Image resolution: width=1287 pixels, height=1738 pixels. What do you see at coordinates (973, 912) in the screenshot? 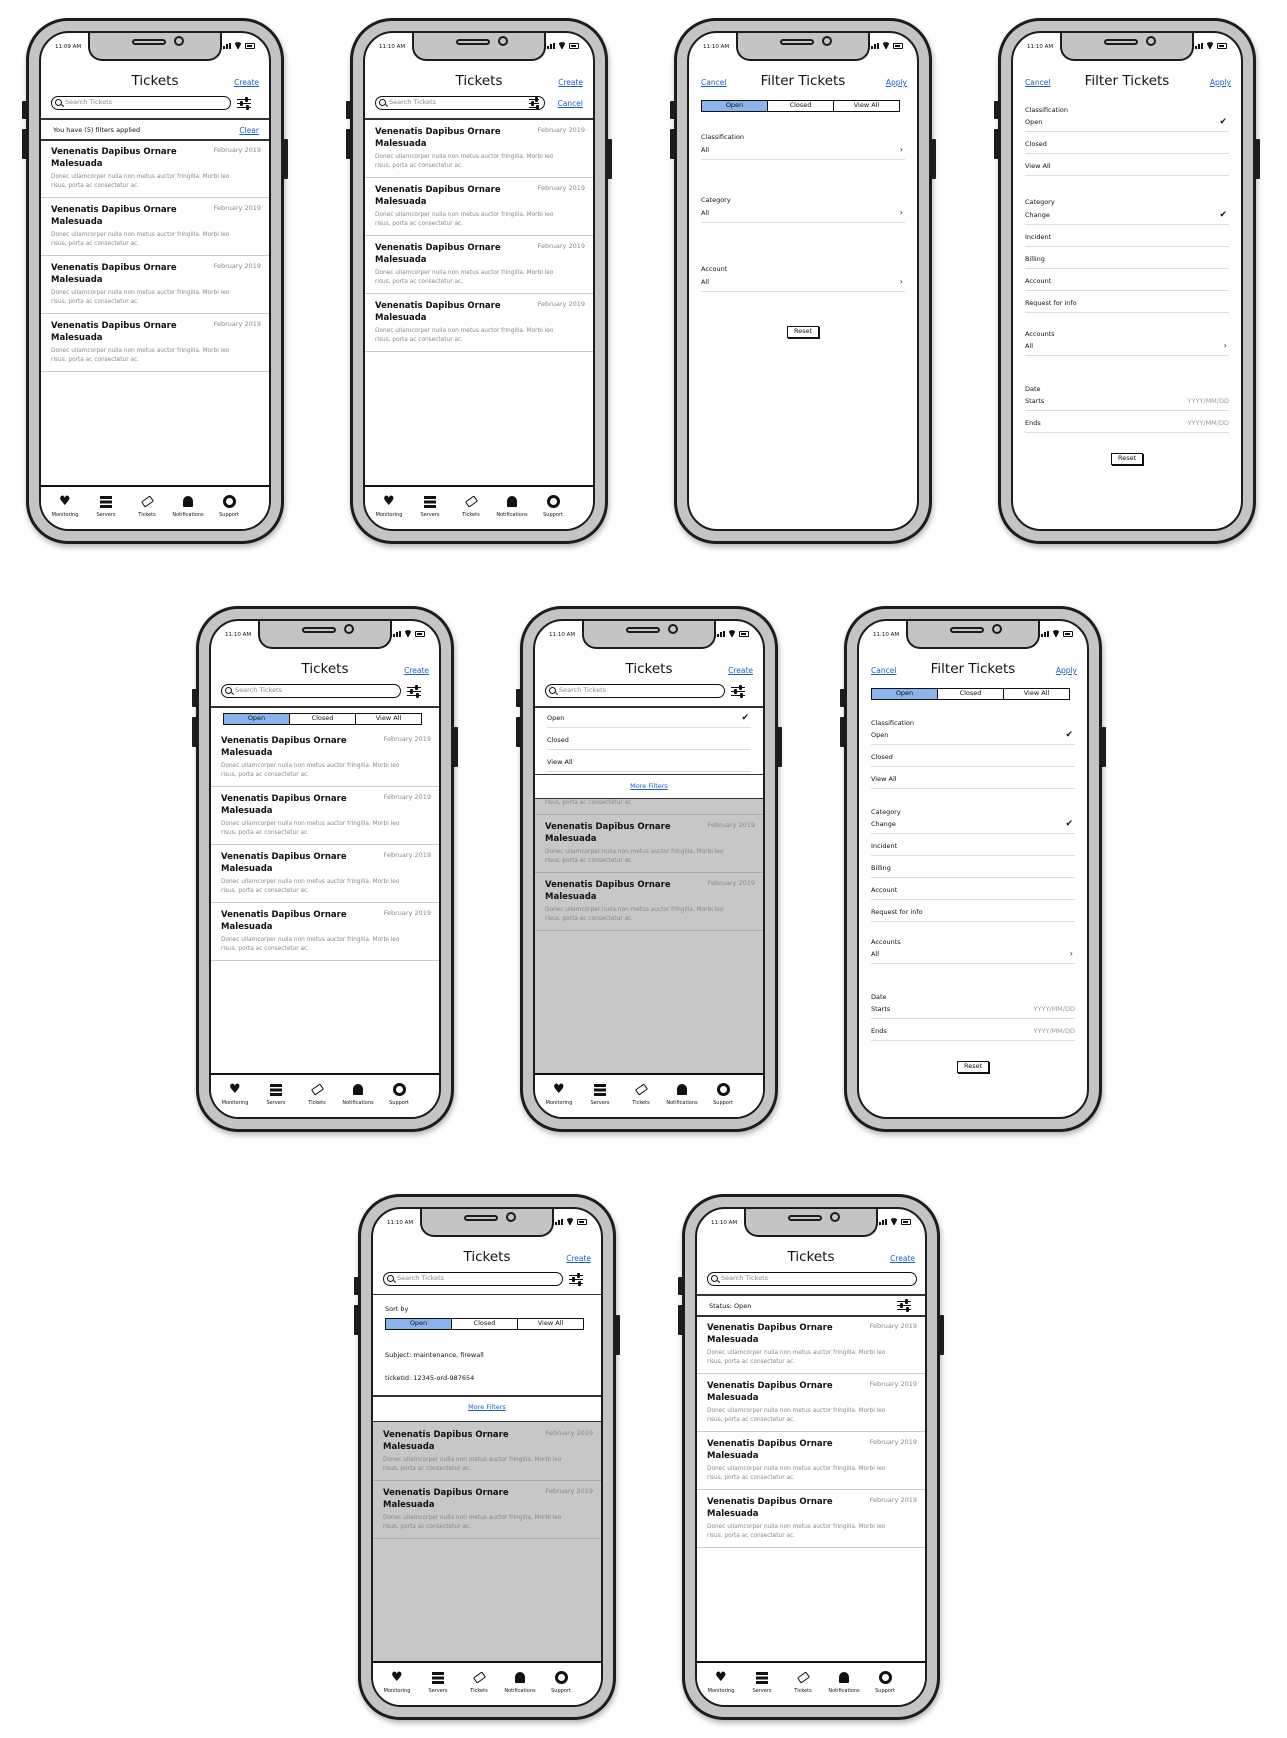
I see `option-row: Request for info` at bounding box center [973, 912].